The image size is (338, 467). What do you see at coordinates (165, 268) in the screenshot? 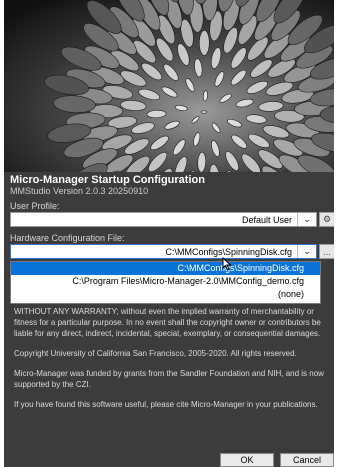
I see `config-option: C:\MMConfigs\SpinningDisk.cfg` at bounding box center [165, 268].